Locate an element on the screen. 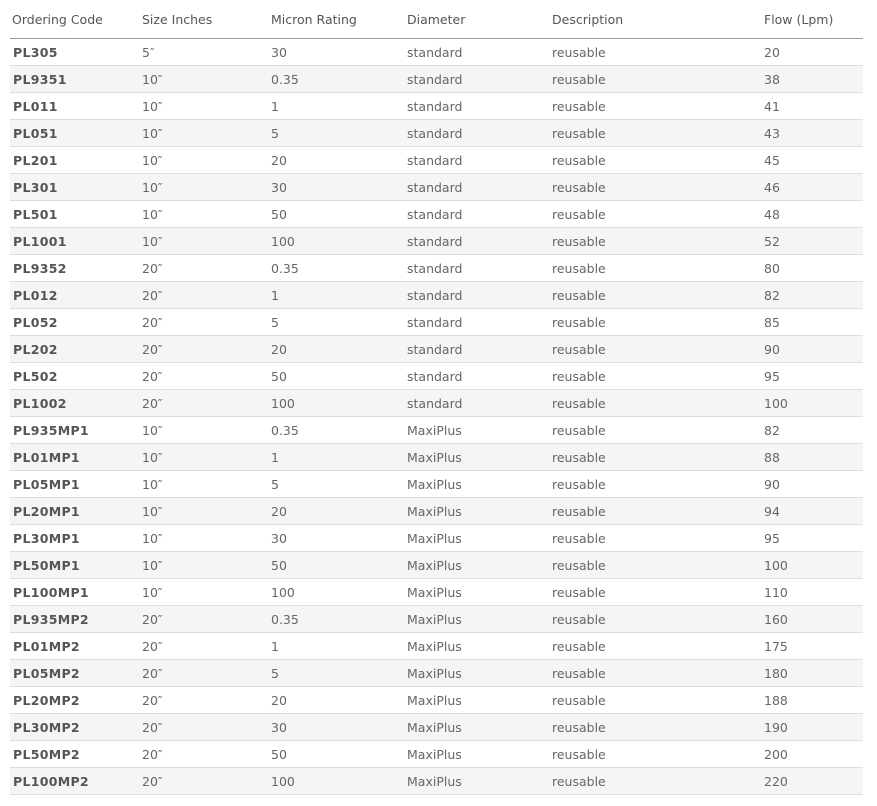  table-row: PL1001 10″ 100 standard reusable 52 is located at coordinates (436, 241).